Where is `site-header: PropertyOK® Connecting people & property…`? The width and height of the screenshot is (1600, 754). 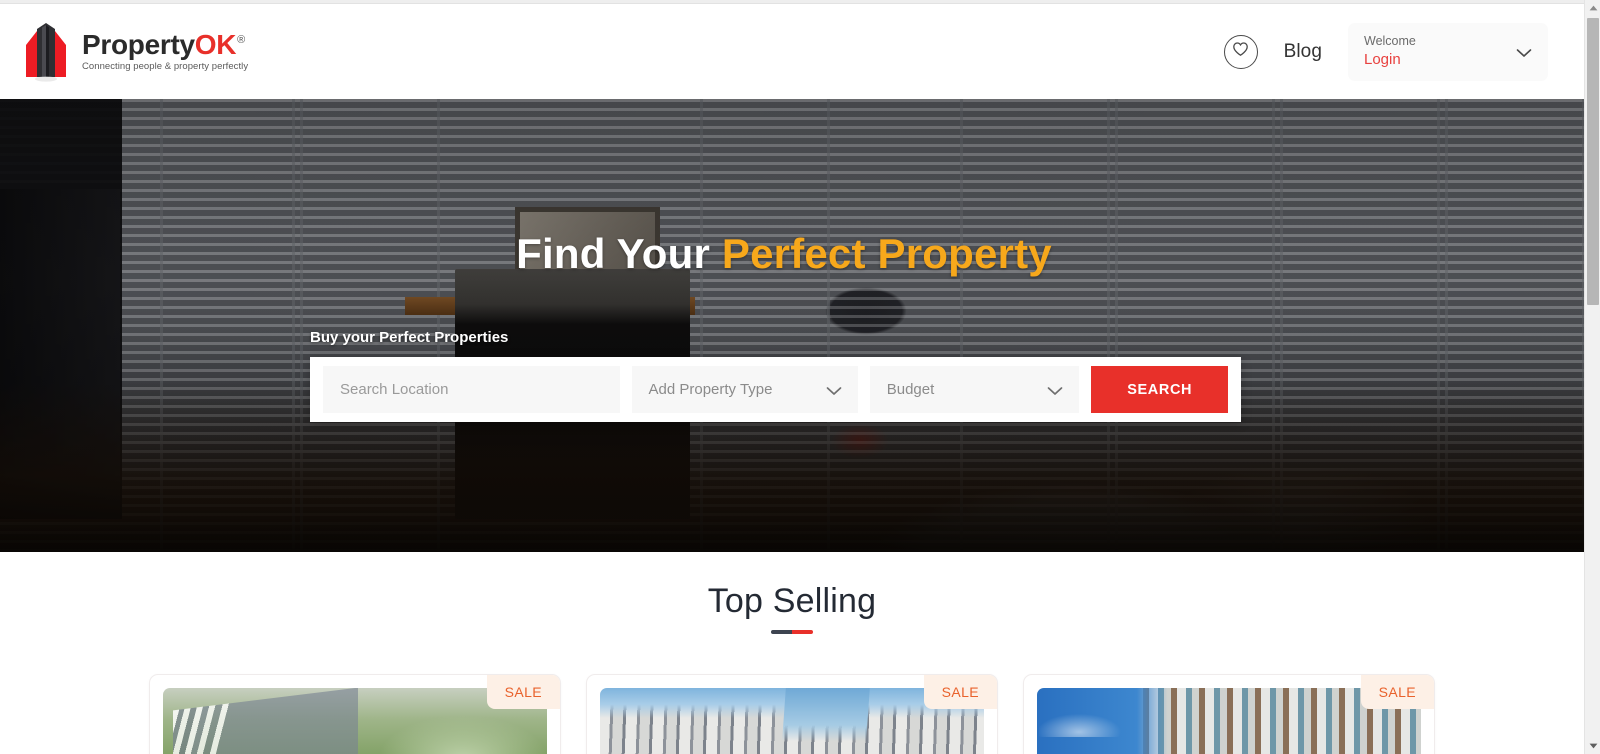 site-header: PropertyOK® Connecting people & property… is located at coordinates (792, 51).